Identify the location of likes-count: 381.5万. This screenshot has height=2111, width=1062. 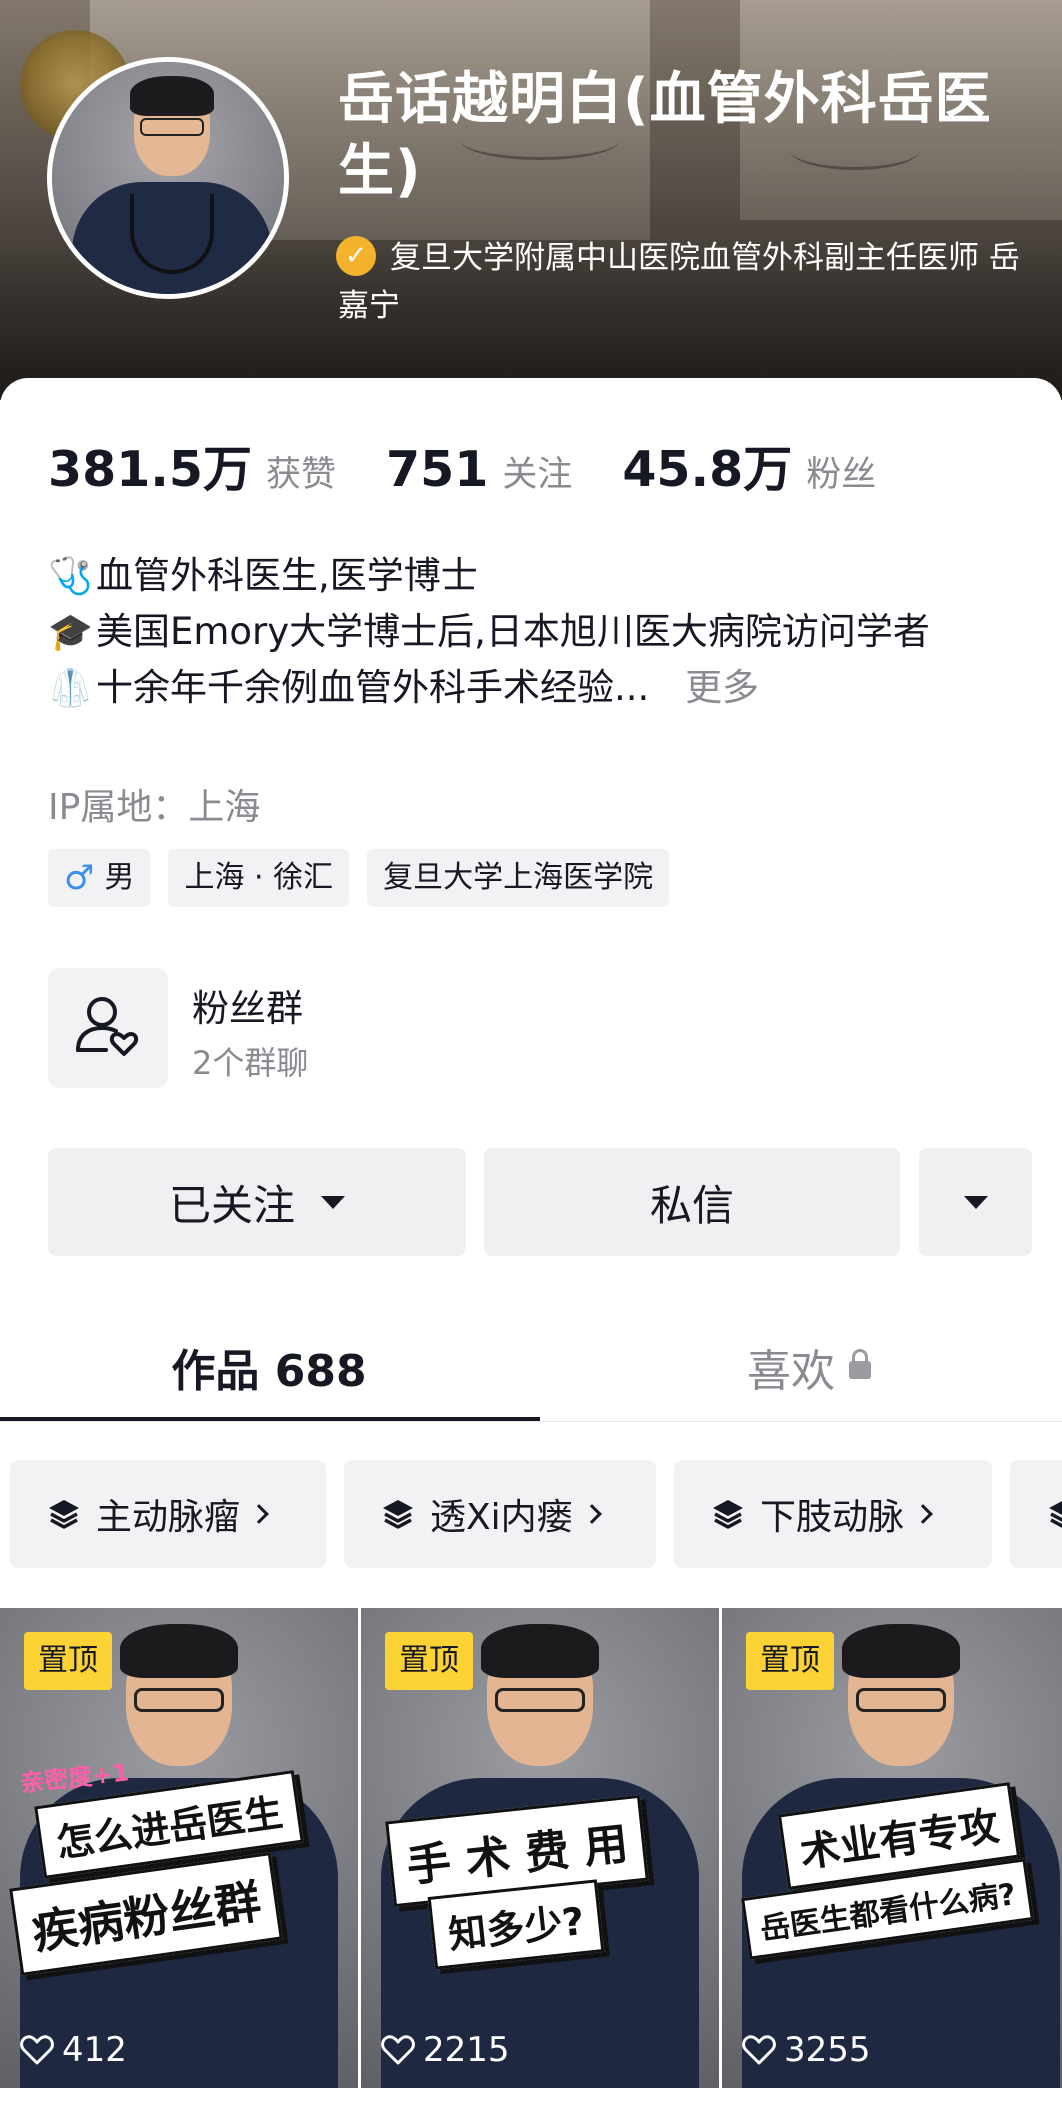
(150, 469).